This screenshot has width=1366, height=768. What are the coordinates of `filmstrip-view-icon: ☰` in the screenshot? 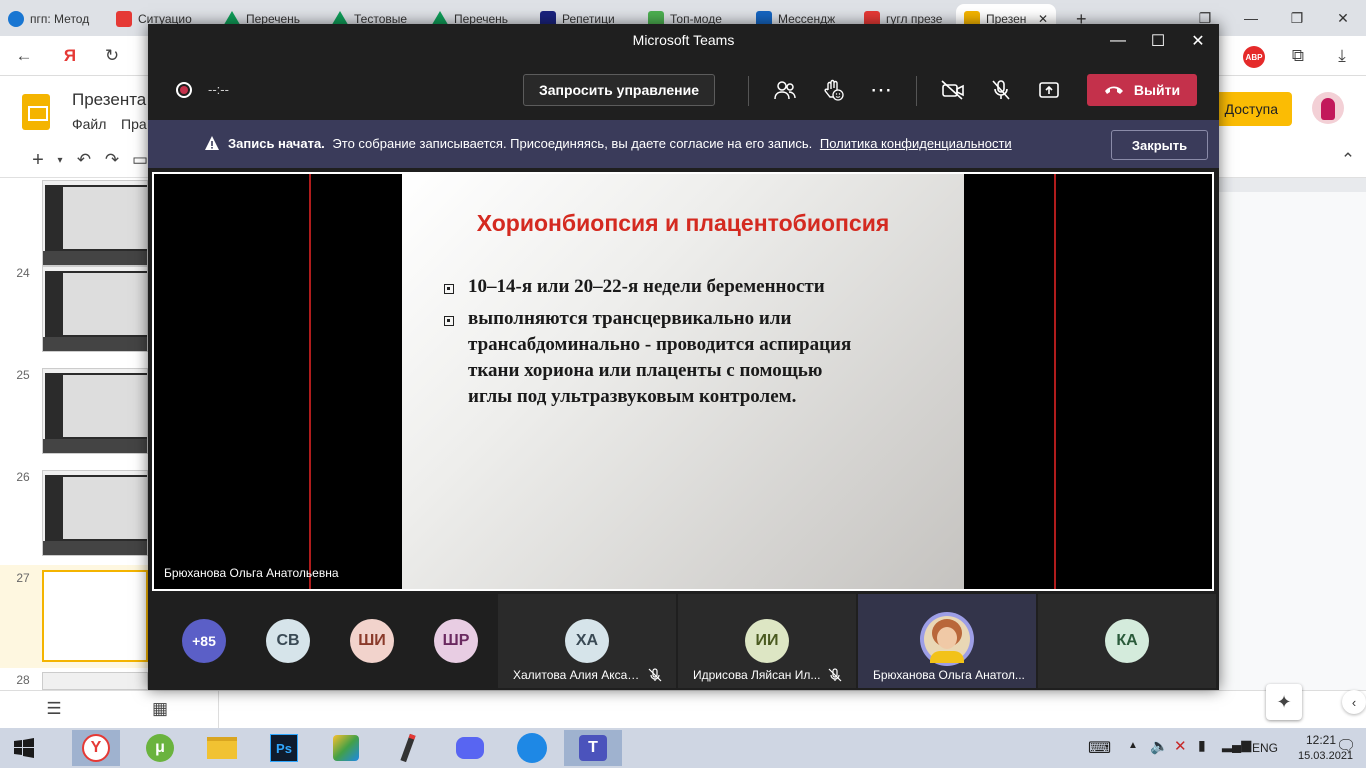 It's located at (54, 709).